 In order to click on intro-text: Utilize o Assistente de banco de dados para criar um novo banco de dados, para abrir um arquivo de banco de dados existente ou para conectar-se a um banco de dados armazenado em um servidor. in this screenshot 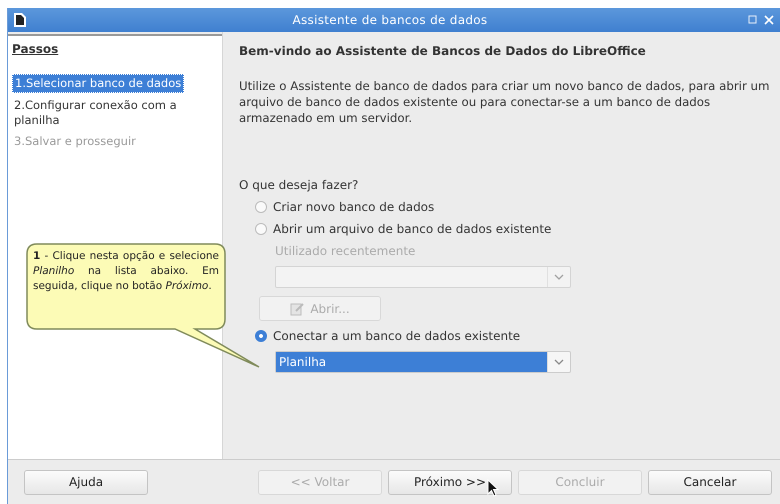, I will do `click(505, 102)`.